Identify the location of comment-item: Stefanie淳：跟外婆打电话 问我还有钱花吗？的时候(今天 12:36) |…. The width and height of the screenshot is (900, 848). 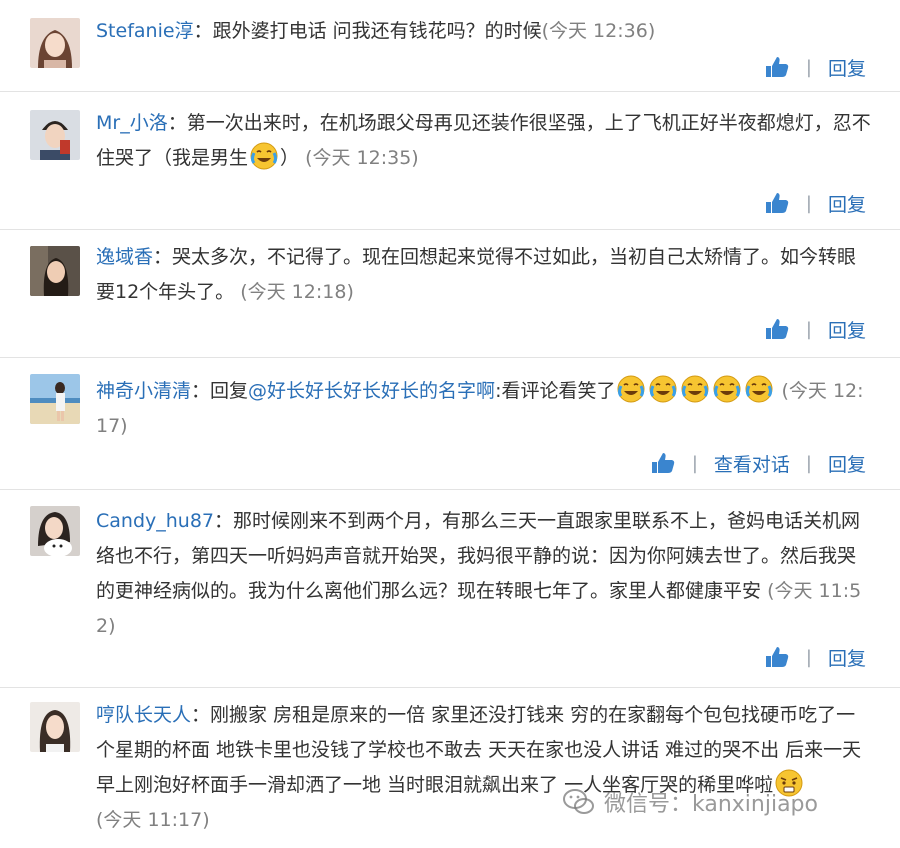
(450, 46).